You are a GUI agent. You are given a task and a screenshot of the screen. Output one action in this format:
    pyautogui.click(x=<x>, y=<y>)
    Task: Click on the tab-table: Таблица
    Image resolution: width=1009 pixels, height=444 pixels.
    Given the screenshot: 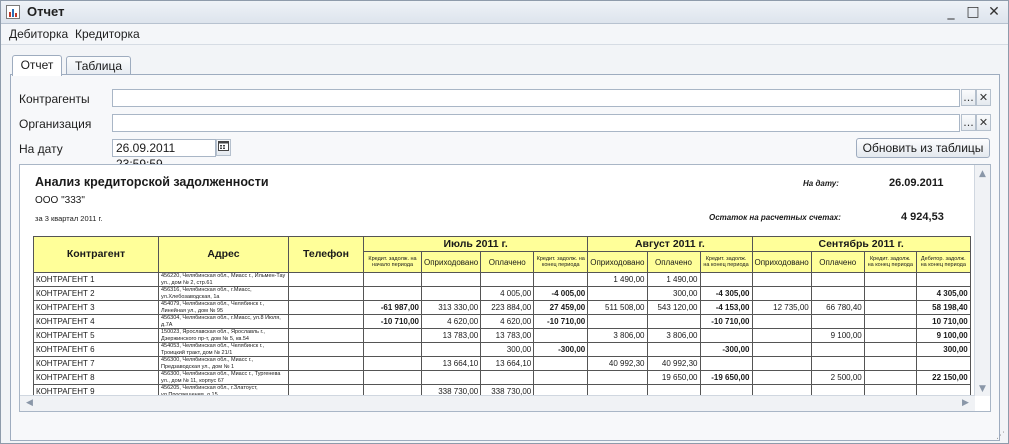 What is the action you would take?
    pyautogui.click(x=98, y=65)
    